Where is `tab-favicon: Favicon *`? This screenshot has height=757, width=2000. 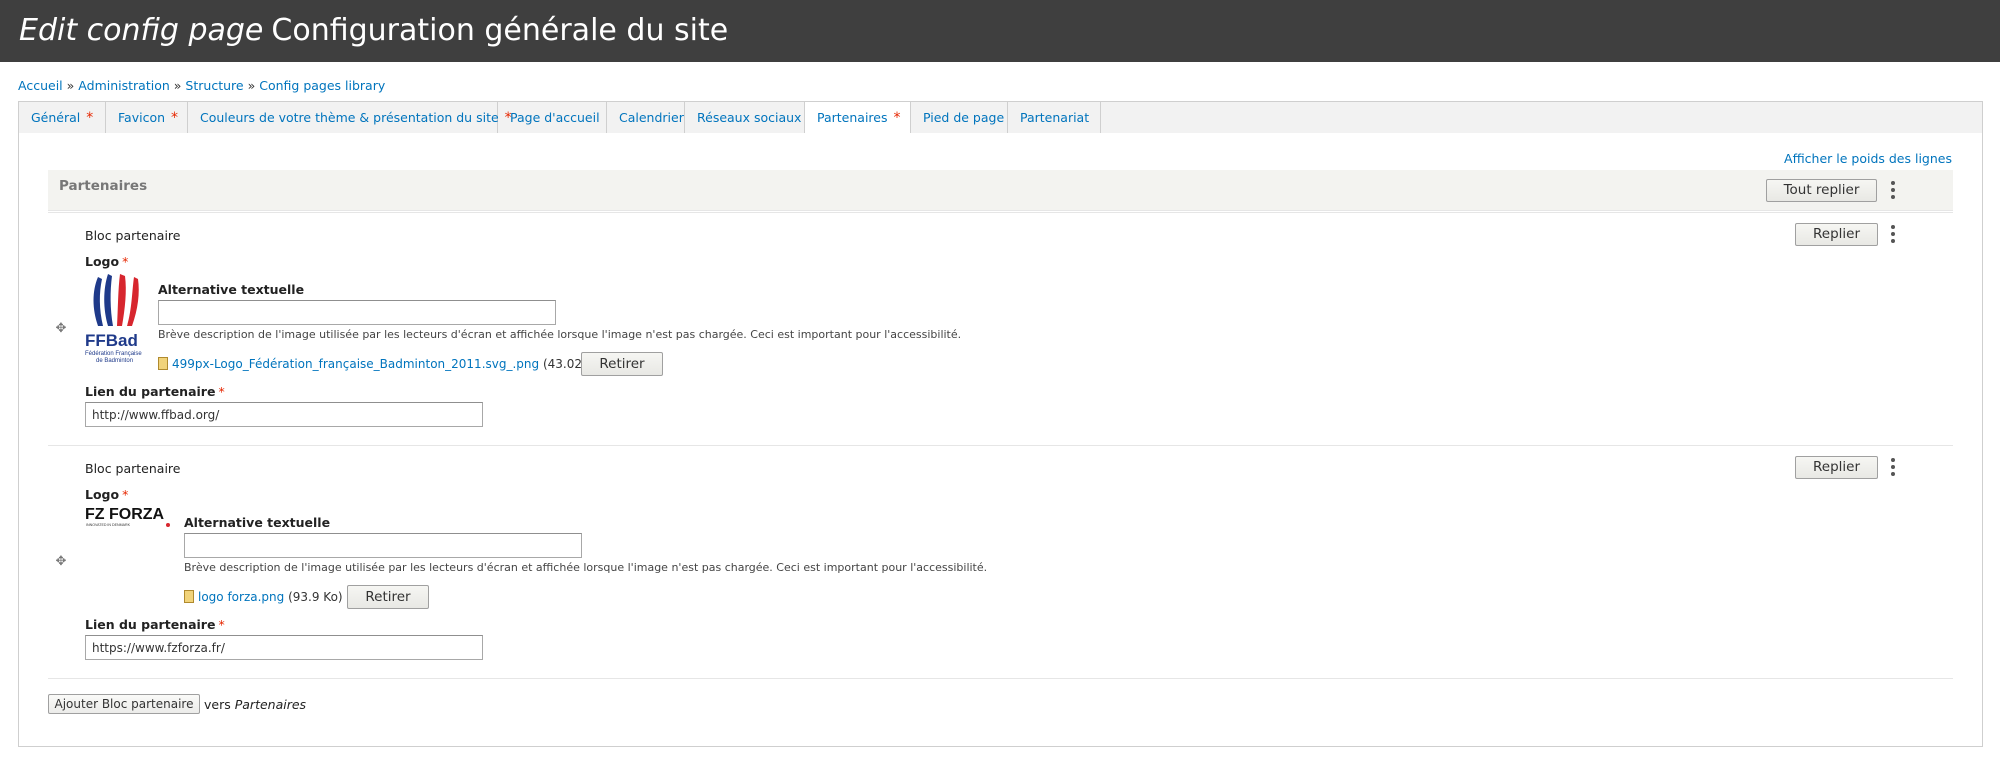
tab-favicon: Favicon * is located at coordinates (147, 118).